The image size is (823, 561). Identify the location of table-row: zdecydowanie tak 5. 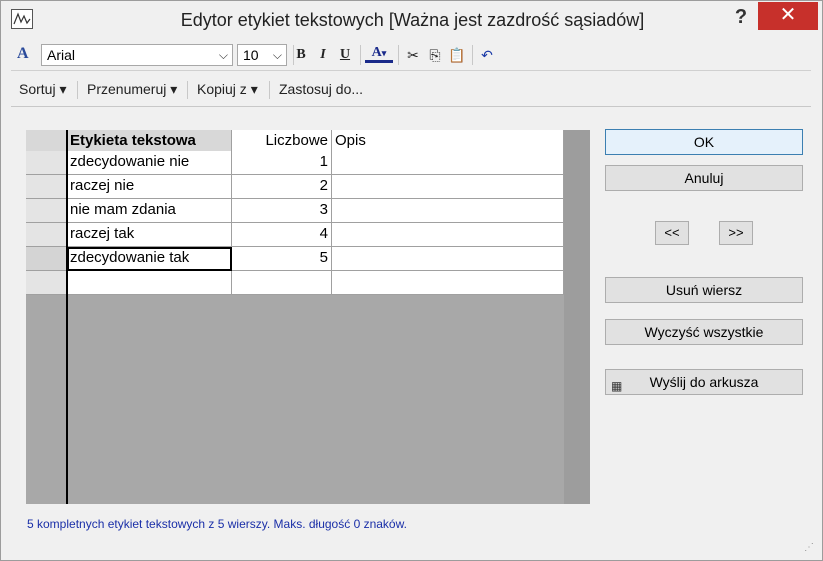
(308, 259).